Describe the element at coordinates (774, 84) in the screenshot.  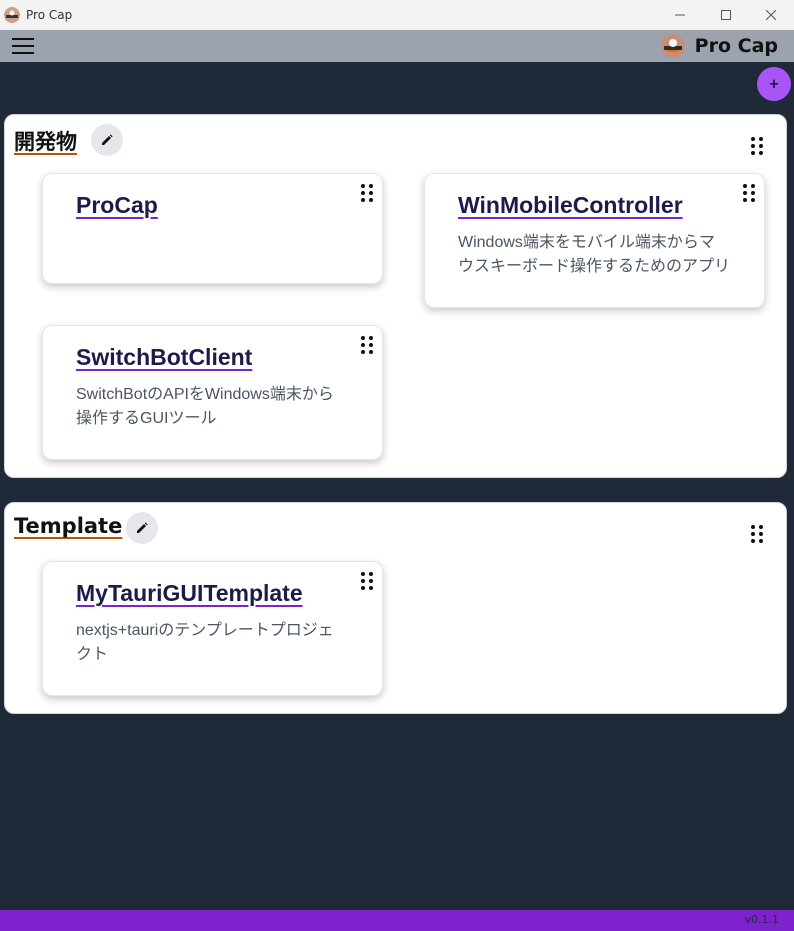
I see `add-group-button: +` at that location.